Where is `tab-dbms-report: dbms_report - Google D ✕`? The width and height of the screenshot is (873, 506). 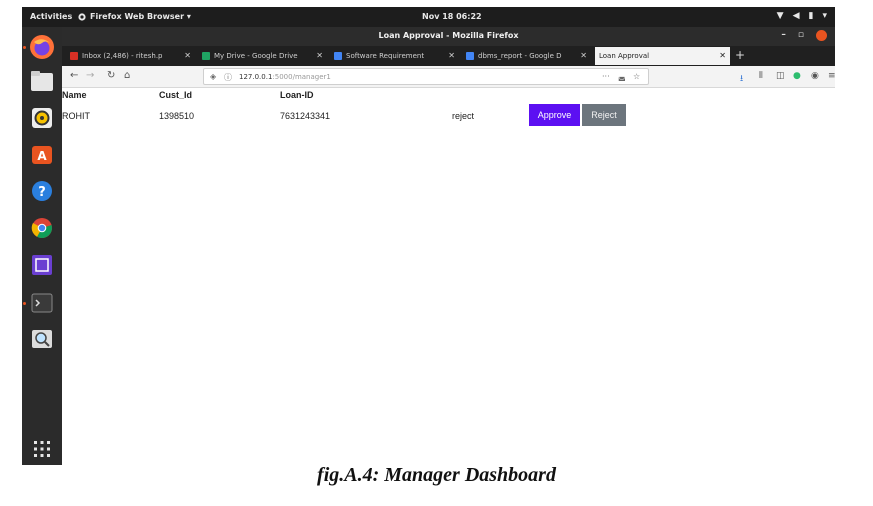 tab-dbms-report: dbms_report - Google D ✕ is located at coordinates (526, 56).